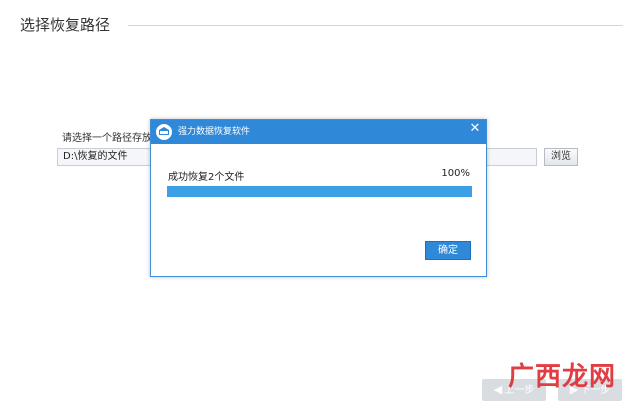 The height and width of the screenshot is (406, 640). Describe the element at coordinates (475, 129) in the screenshot. I see `close-icon: ✕` at that location.